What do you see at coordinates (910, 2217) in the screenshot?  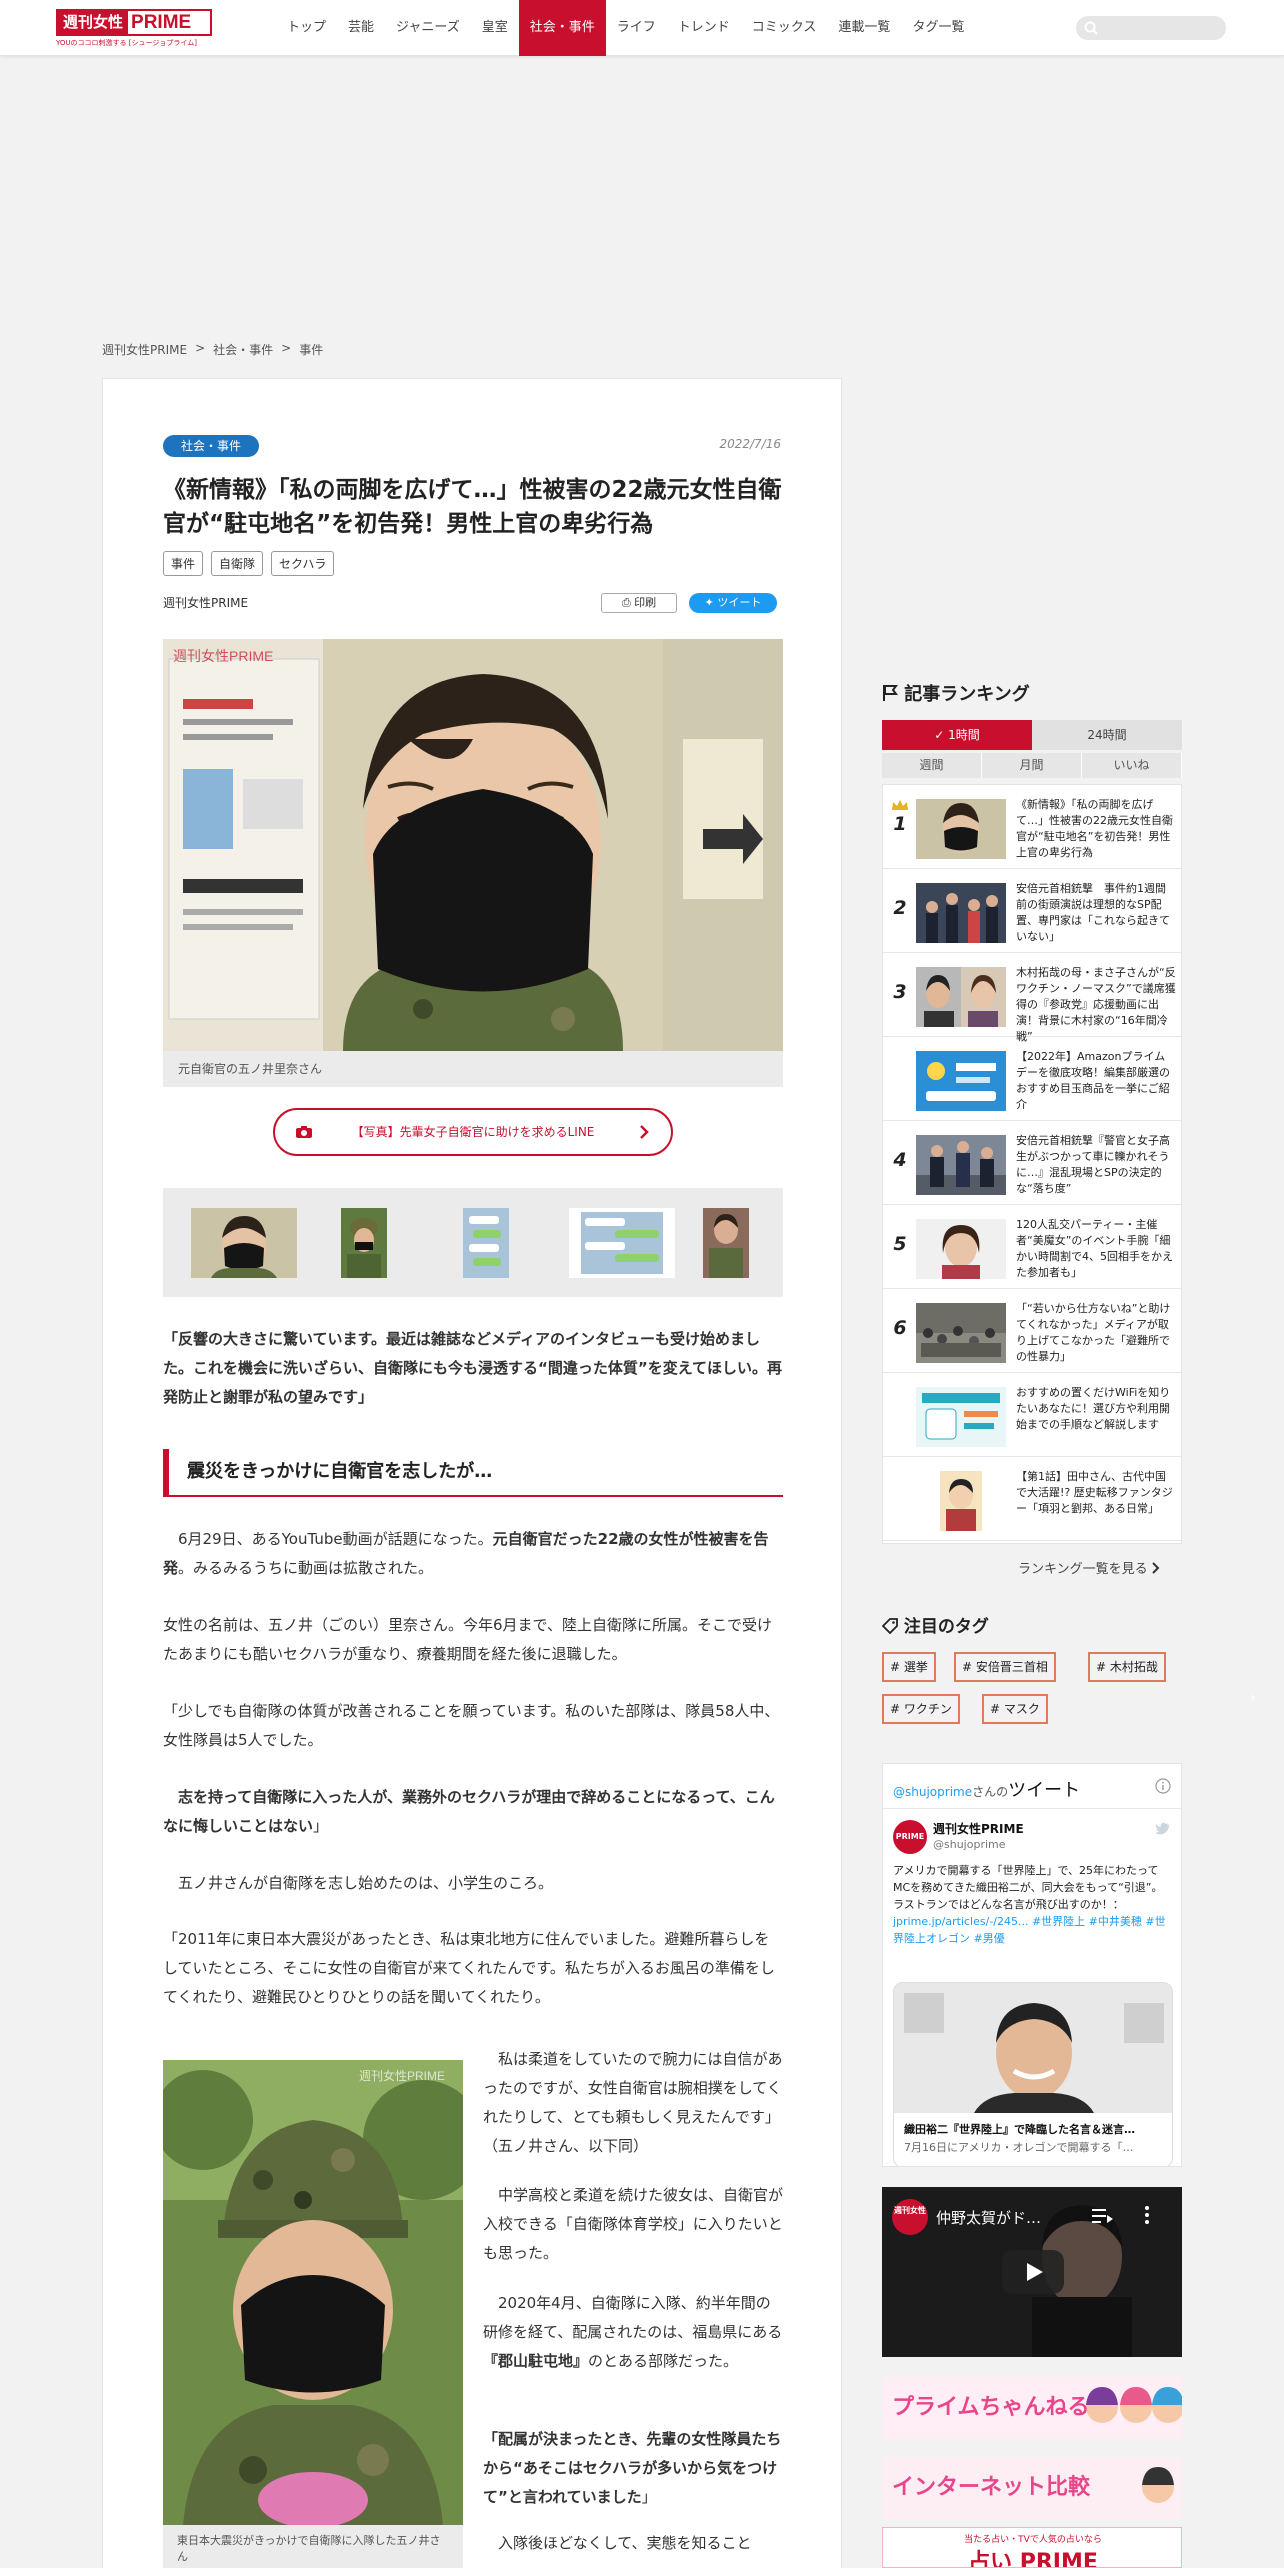 I see `channel-avatar: 週刊女性` at bounding box center [910, 2217].